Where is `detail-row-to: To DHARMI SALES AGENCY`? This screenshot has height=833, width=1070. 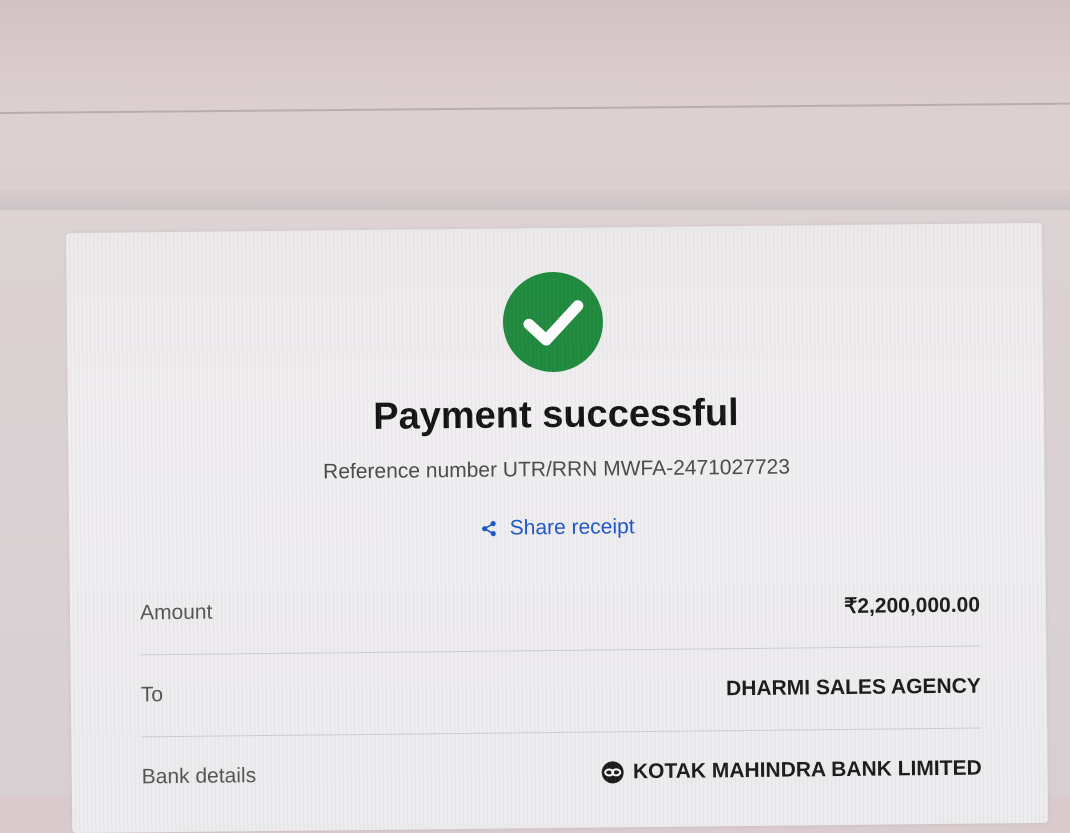
detail-row-to: To DHARMI SALES AGENCY is located at coordinates (561, 691).